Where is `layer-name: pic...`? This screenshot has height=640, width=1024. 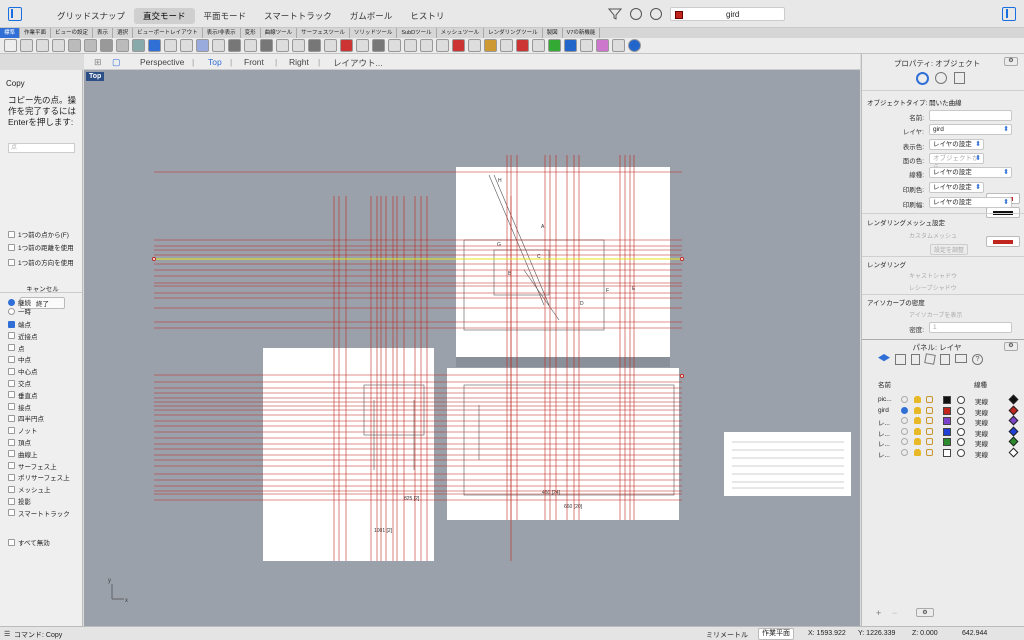
layer-name: pic... is located at coordinates (885, 399).